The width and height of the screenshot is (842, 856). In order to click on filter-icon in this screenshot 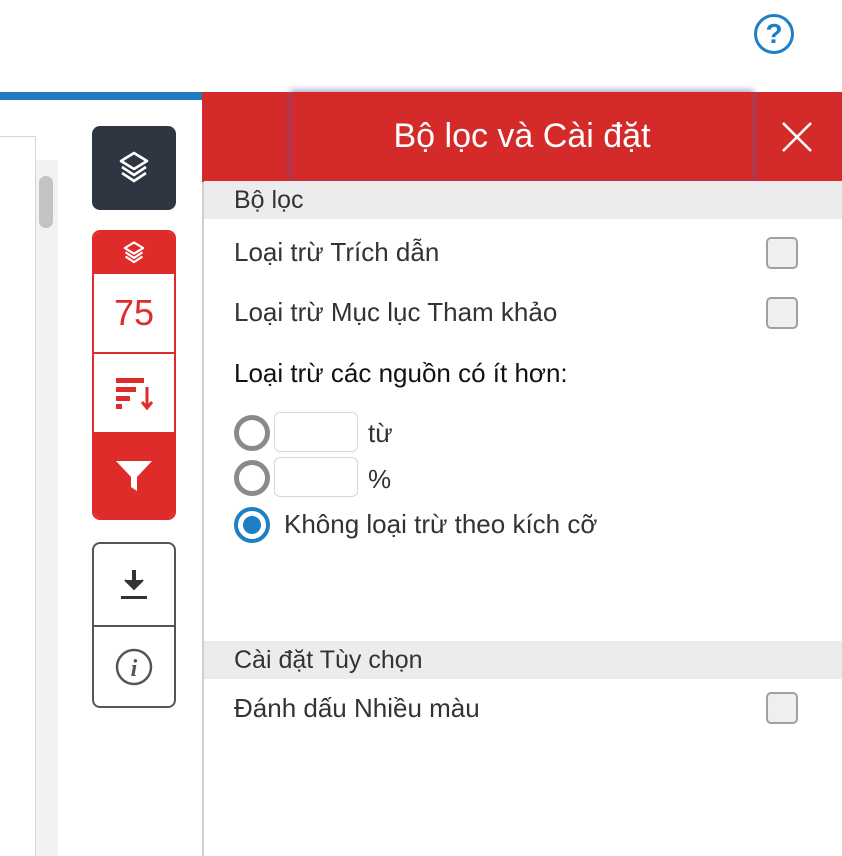, I will do `click(134, 476)`.